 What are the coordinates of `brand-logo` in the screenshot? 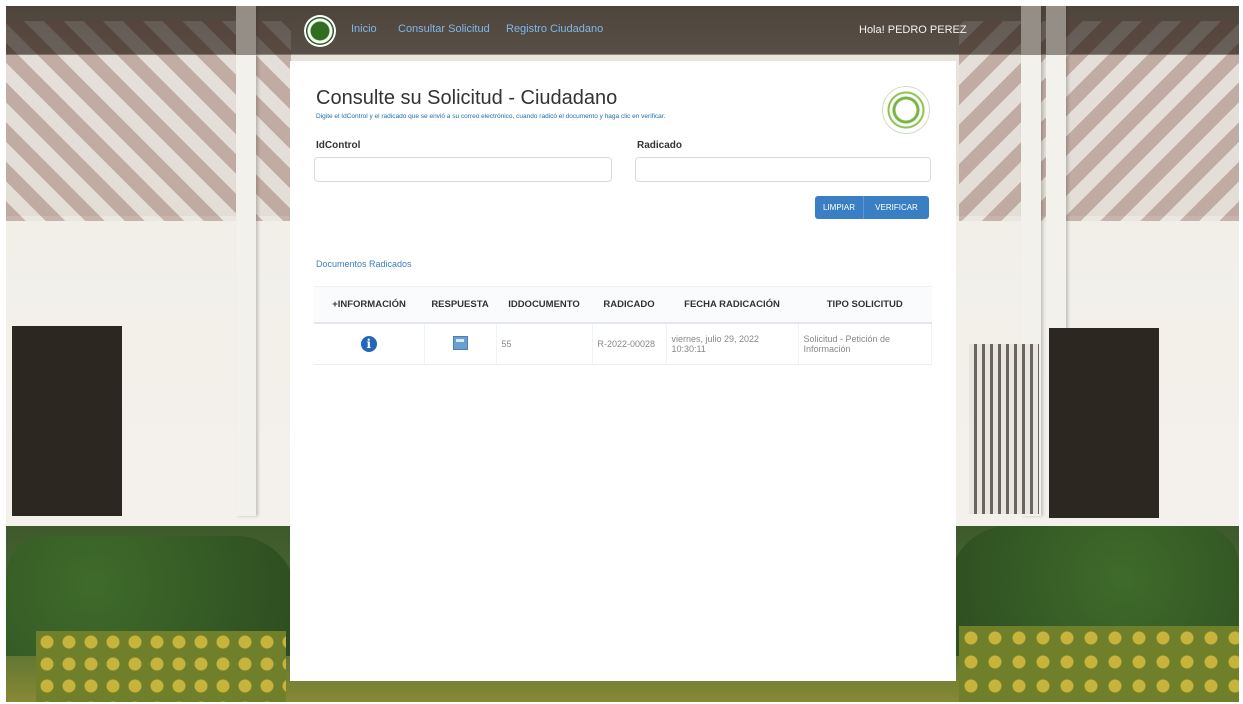 It's located at (320, 31).